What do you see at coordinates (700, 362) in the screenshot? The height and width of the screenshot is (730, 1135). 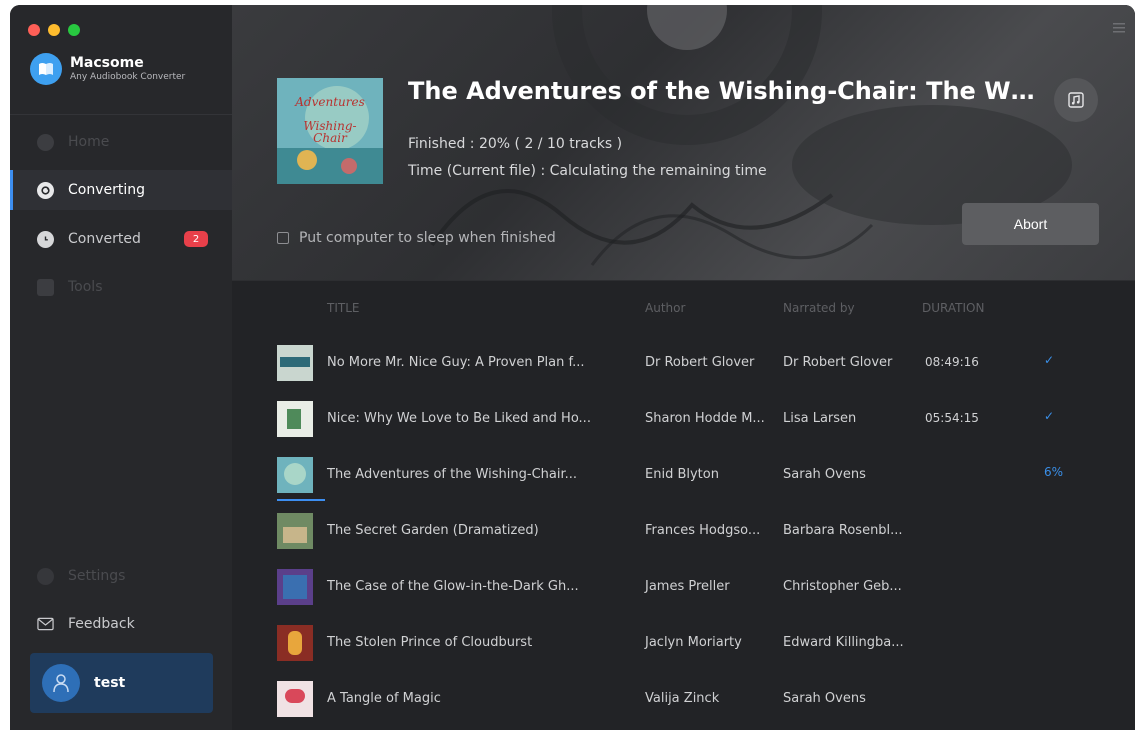 I see `track-author: Dr Robert Glover` at bounding box center [700, 362].